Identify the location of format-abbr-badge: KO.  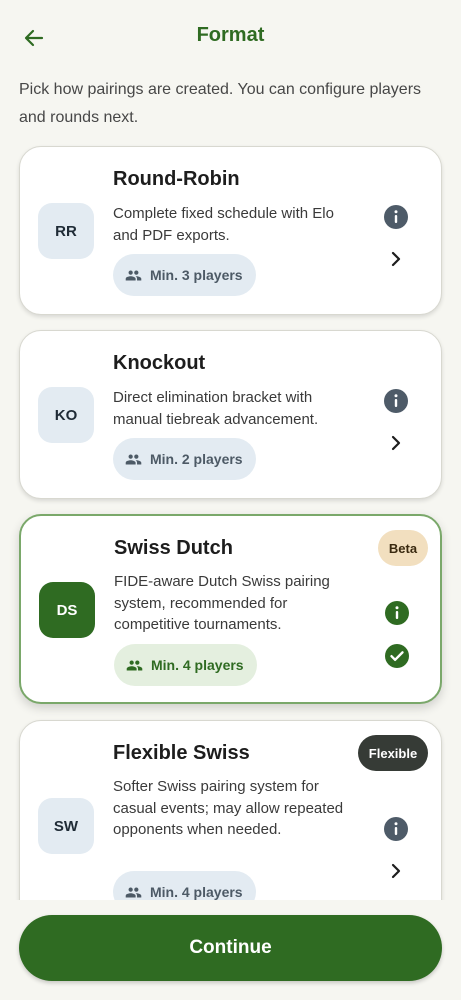
(66, 415).